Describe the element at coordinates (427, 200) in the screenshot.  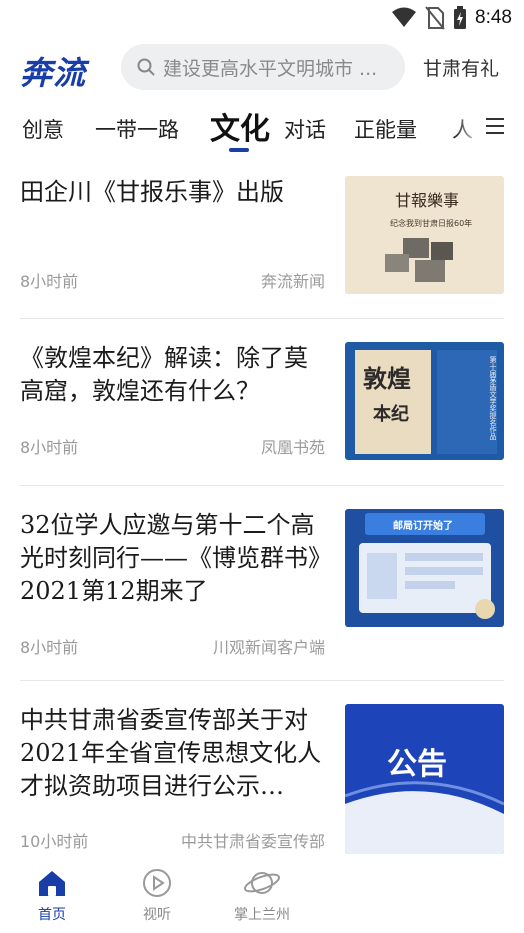
I see `thumb-title: 甘報樂事` at that location.